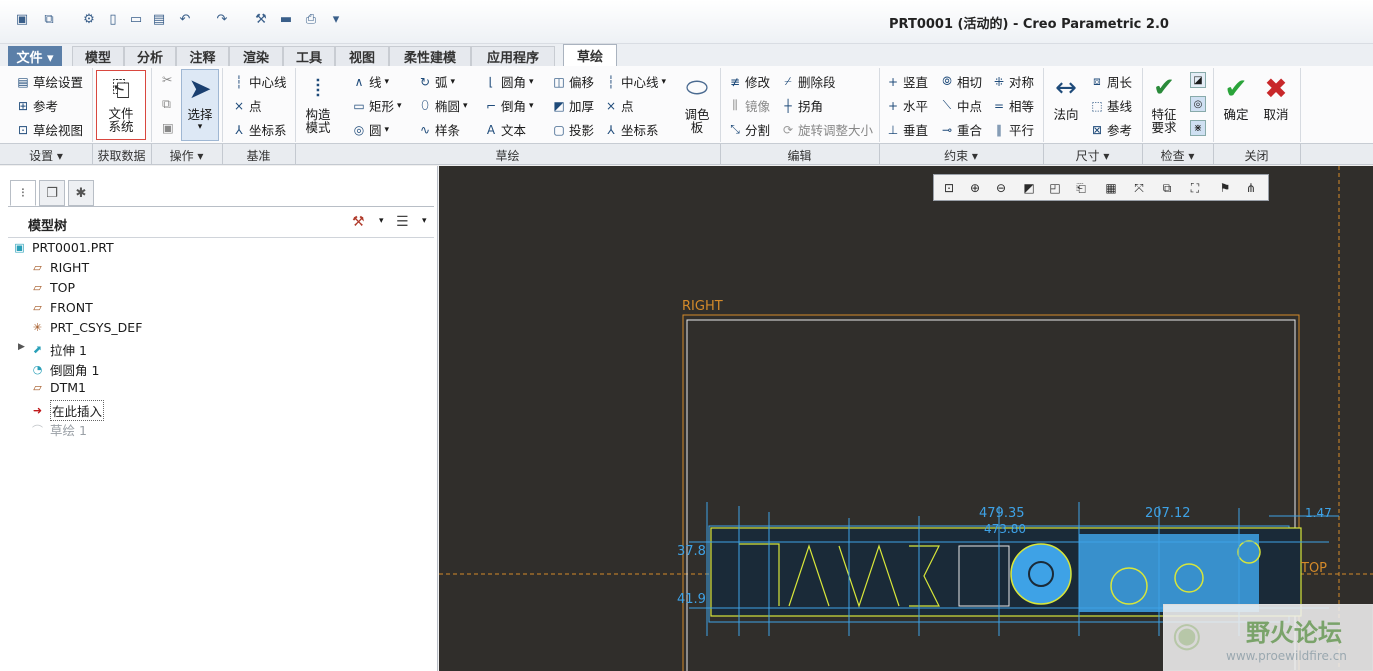 This screenshot has height=671, width=1373. I want to click on equal-constraint-button: = 相等, so click(1013, 105).